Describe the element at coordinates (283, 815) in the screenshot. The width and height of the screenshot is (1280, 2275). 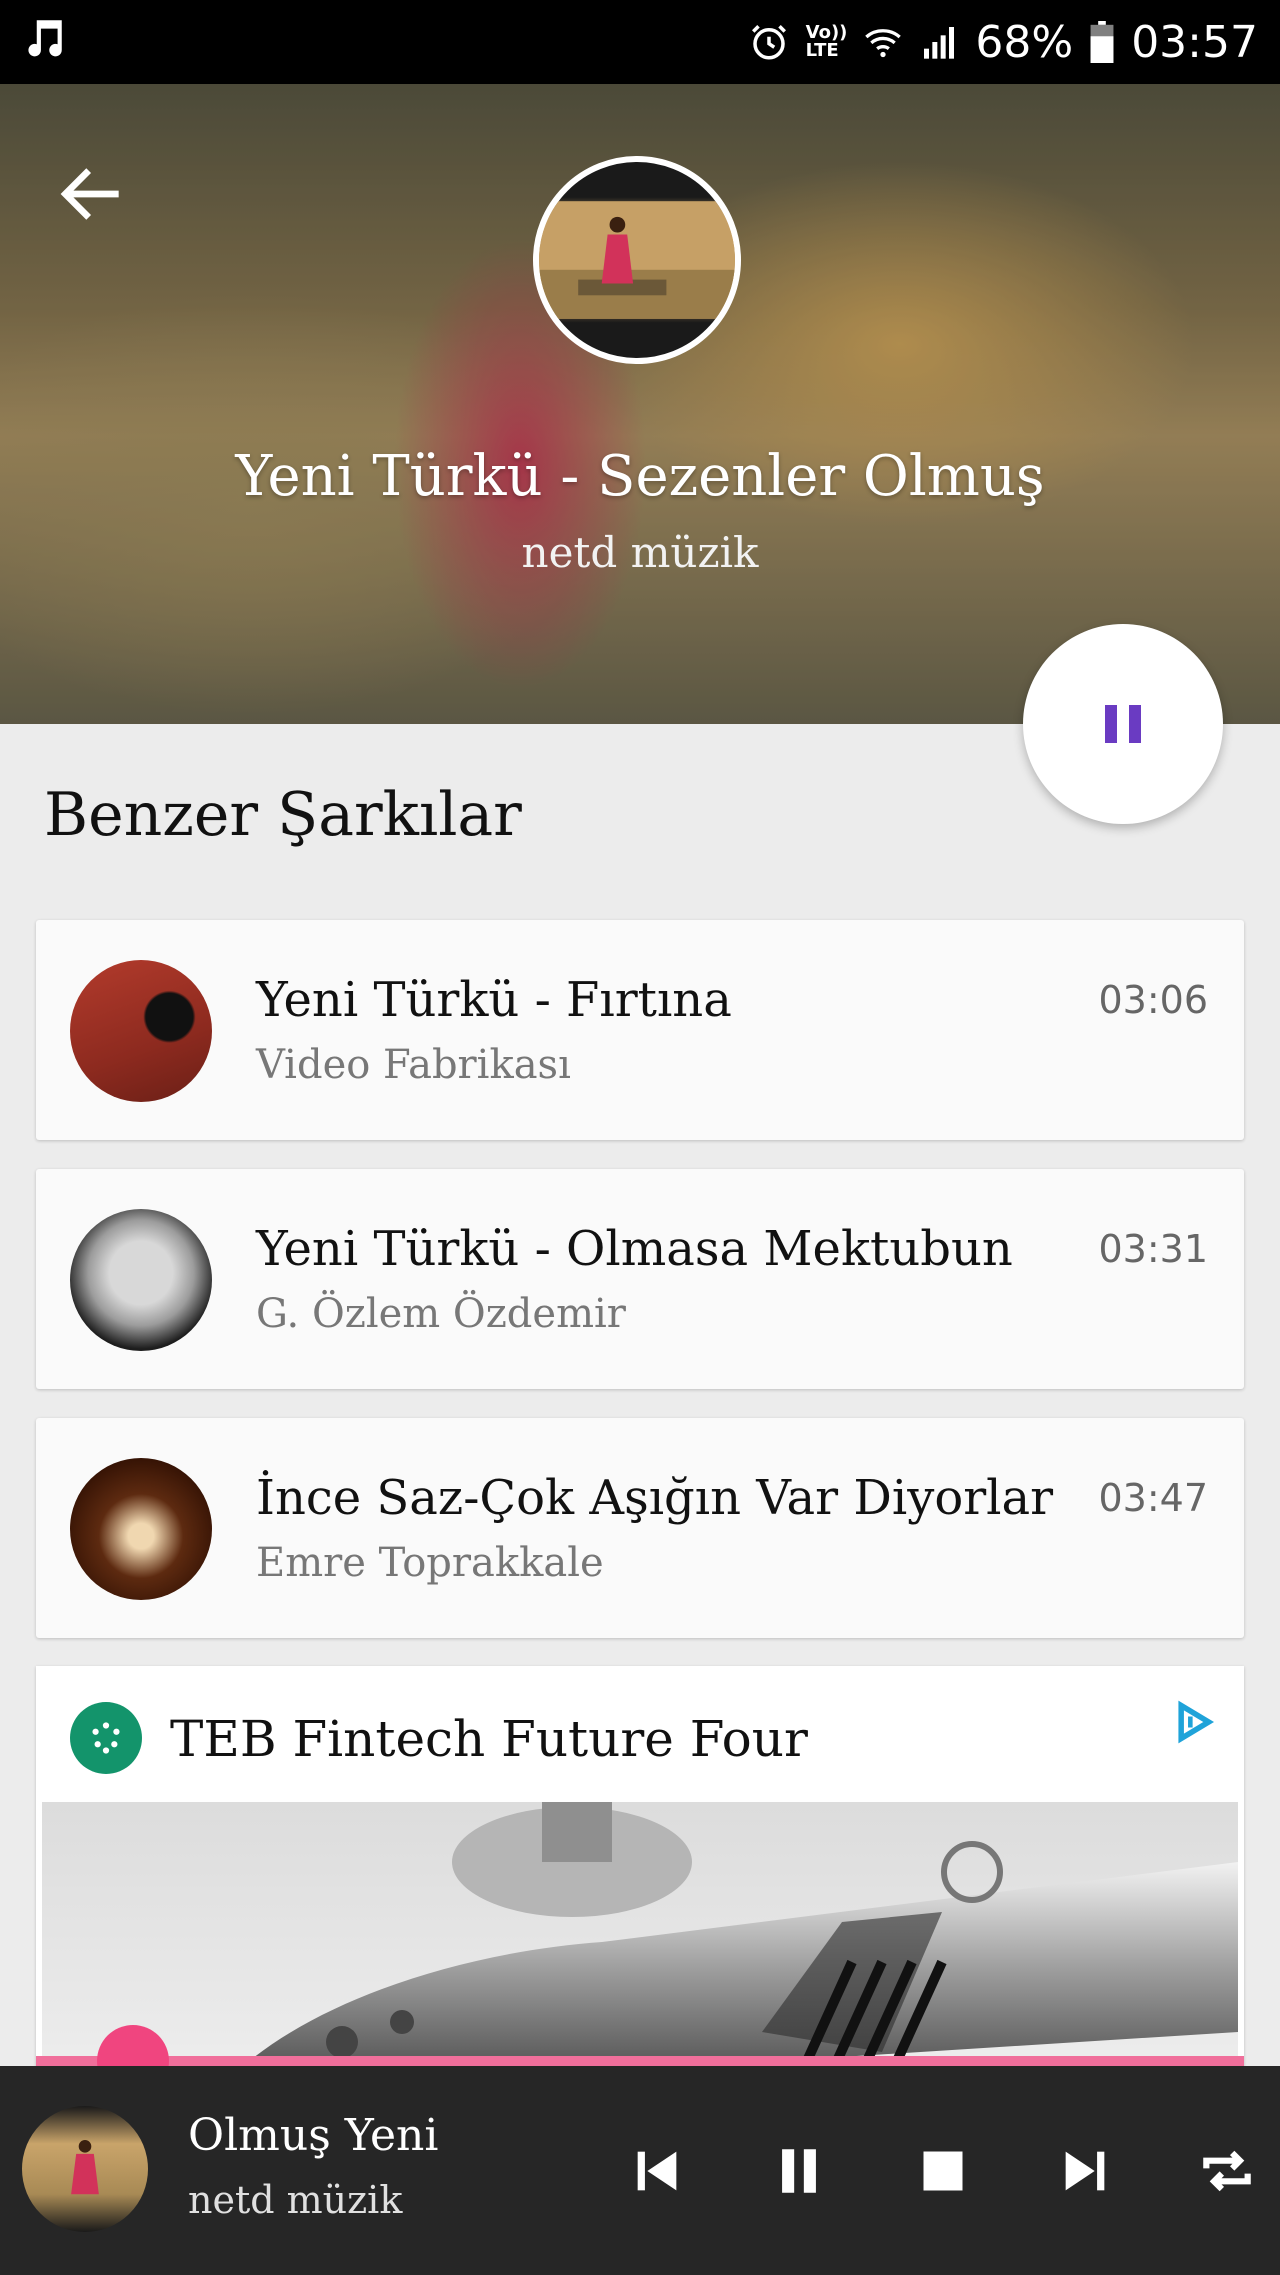
I see `section-title: Benzer Şarkılar` at that location.